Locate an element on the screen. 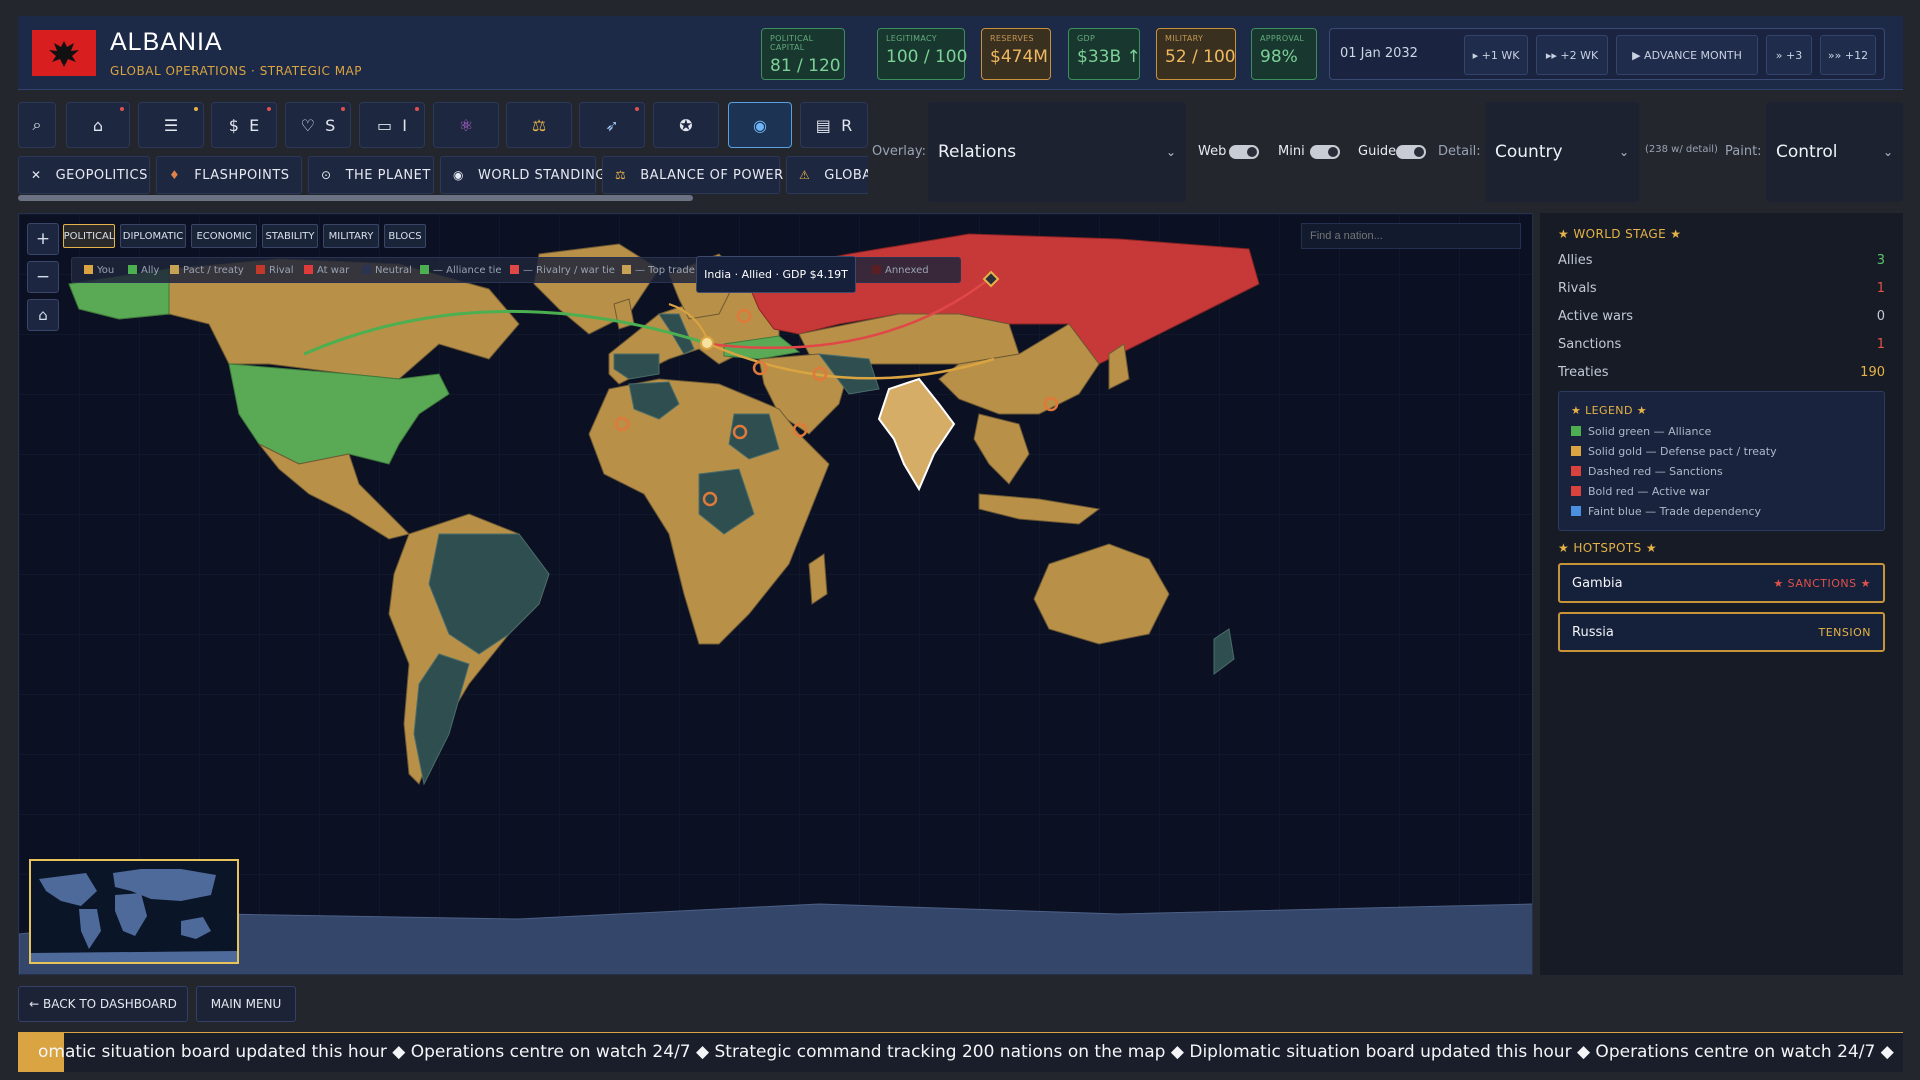 This screenshot has height=1080, width=1920. legend-rivalry-tie: — Rivalry / war tie is located at coordinates (562, 270).